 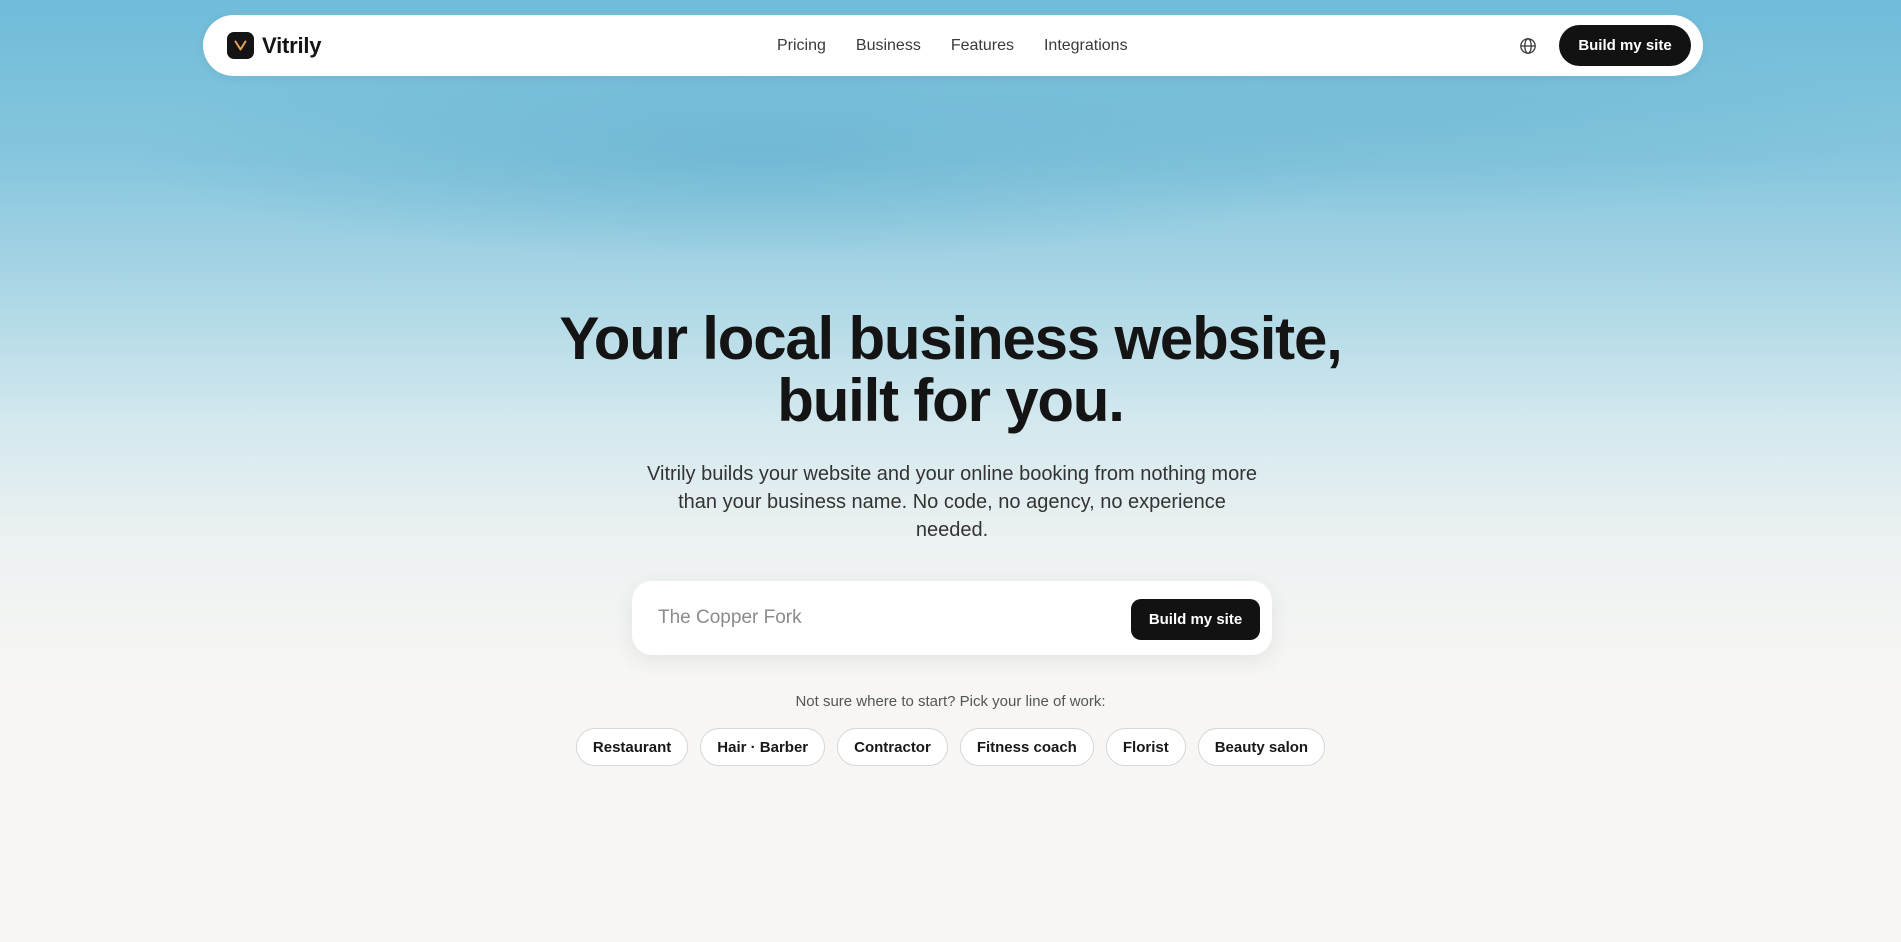 What do you see at coordinates (888, 46) in the screenshot?
I see `nav-link-business: Business` at bounding box center [888, 46].